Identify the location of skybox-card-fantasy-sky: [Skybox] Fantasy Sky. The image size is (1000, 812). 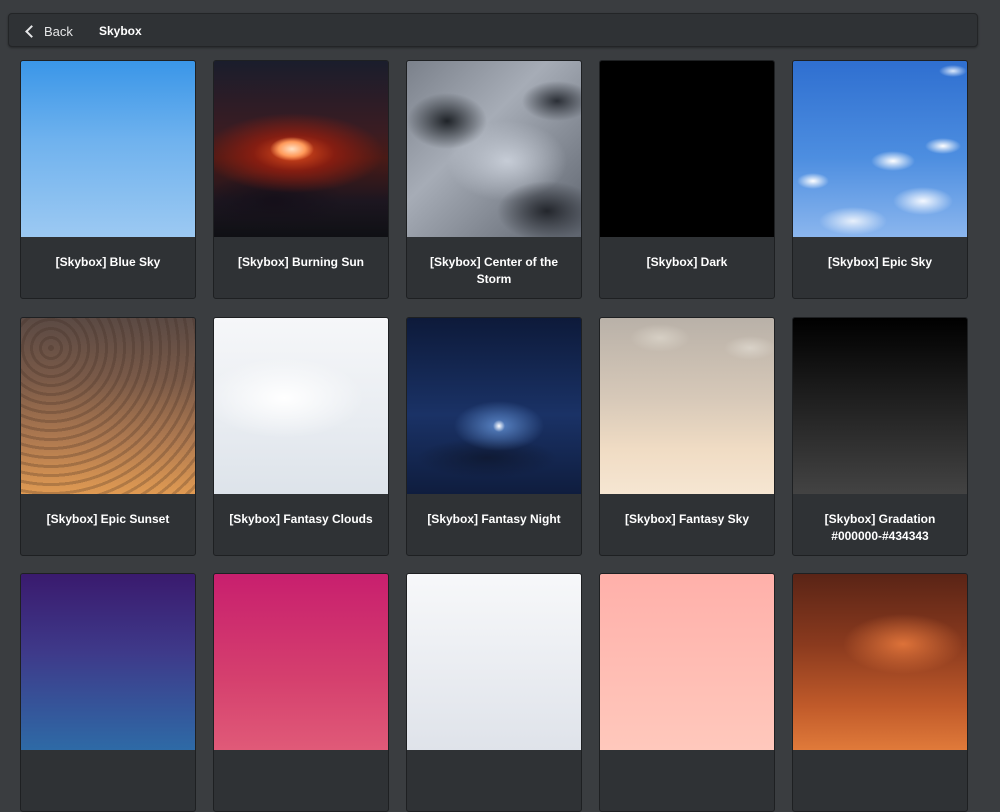
(687, 436).